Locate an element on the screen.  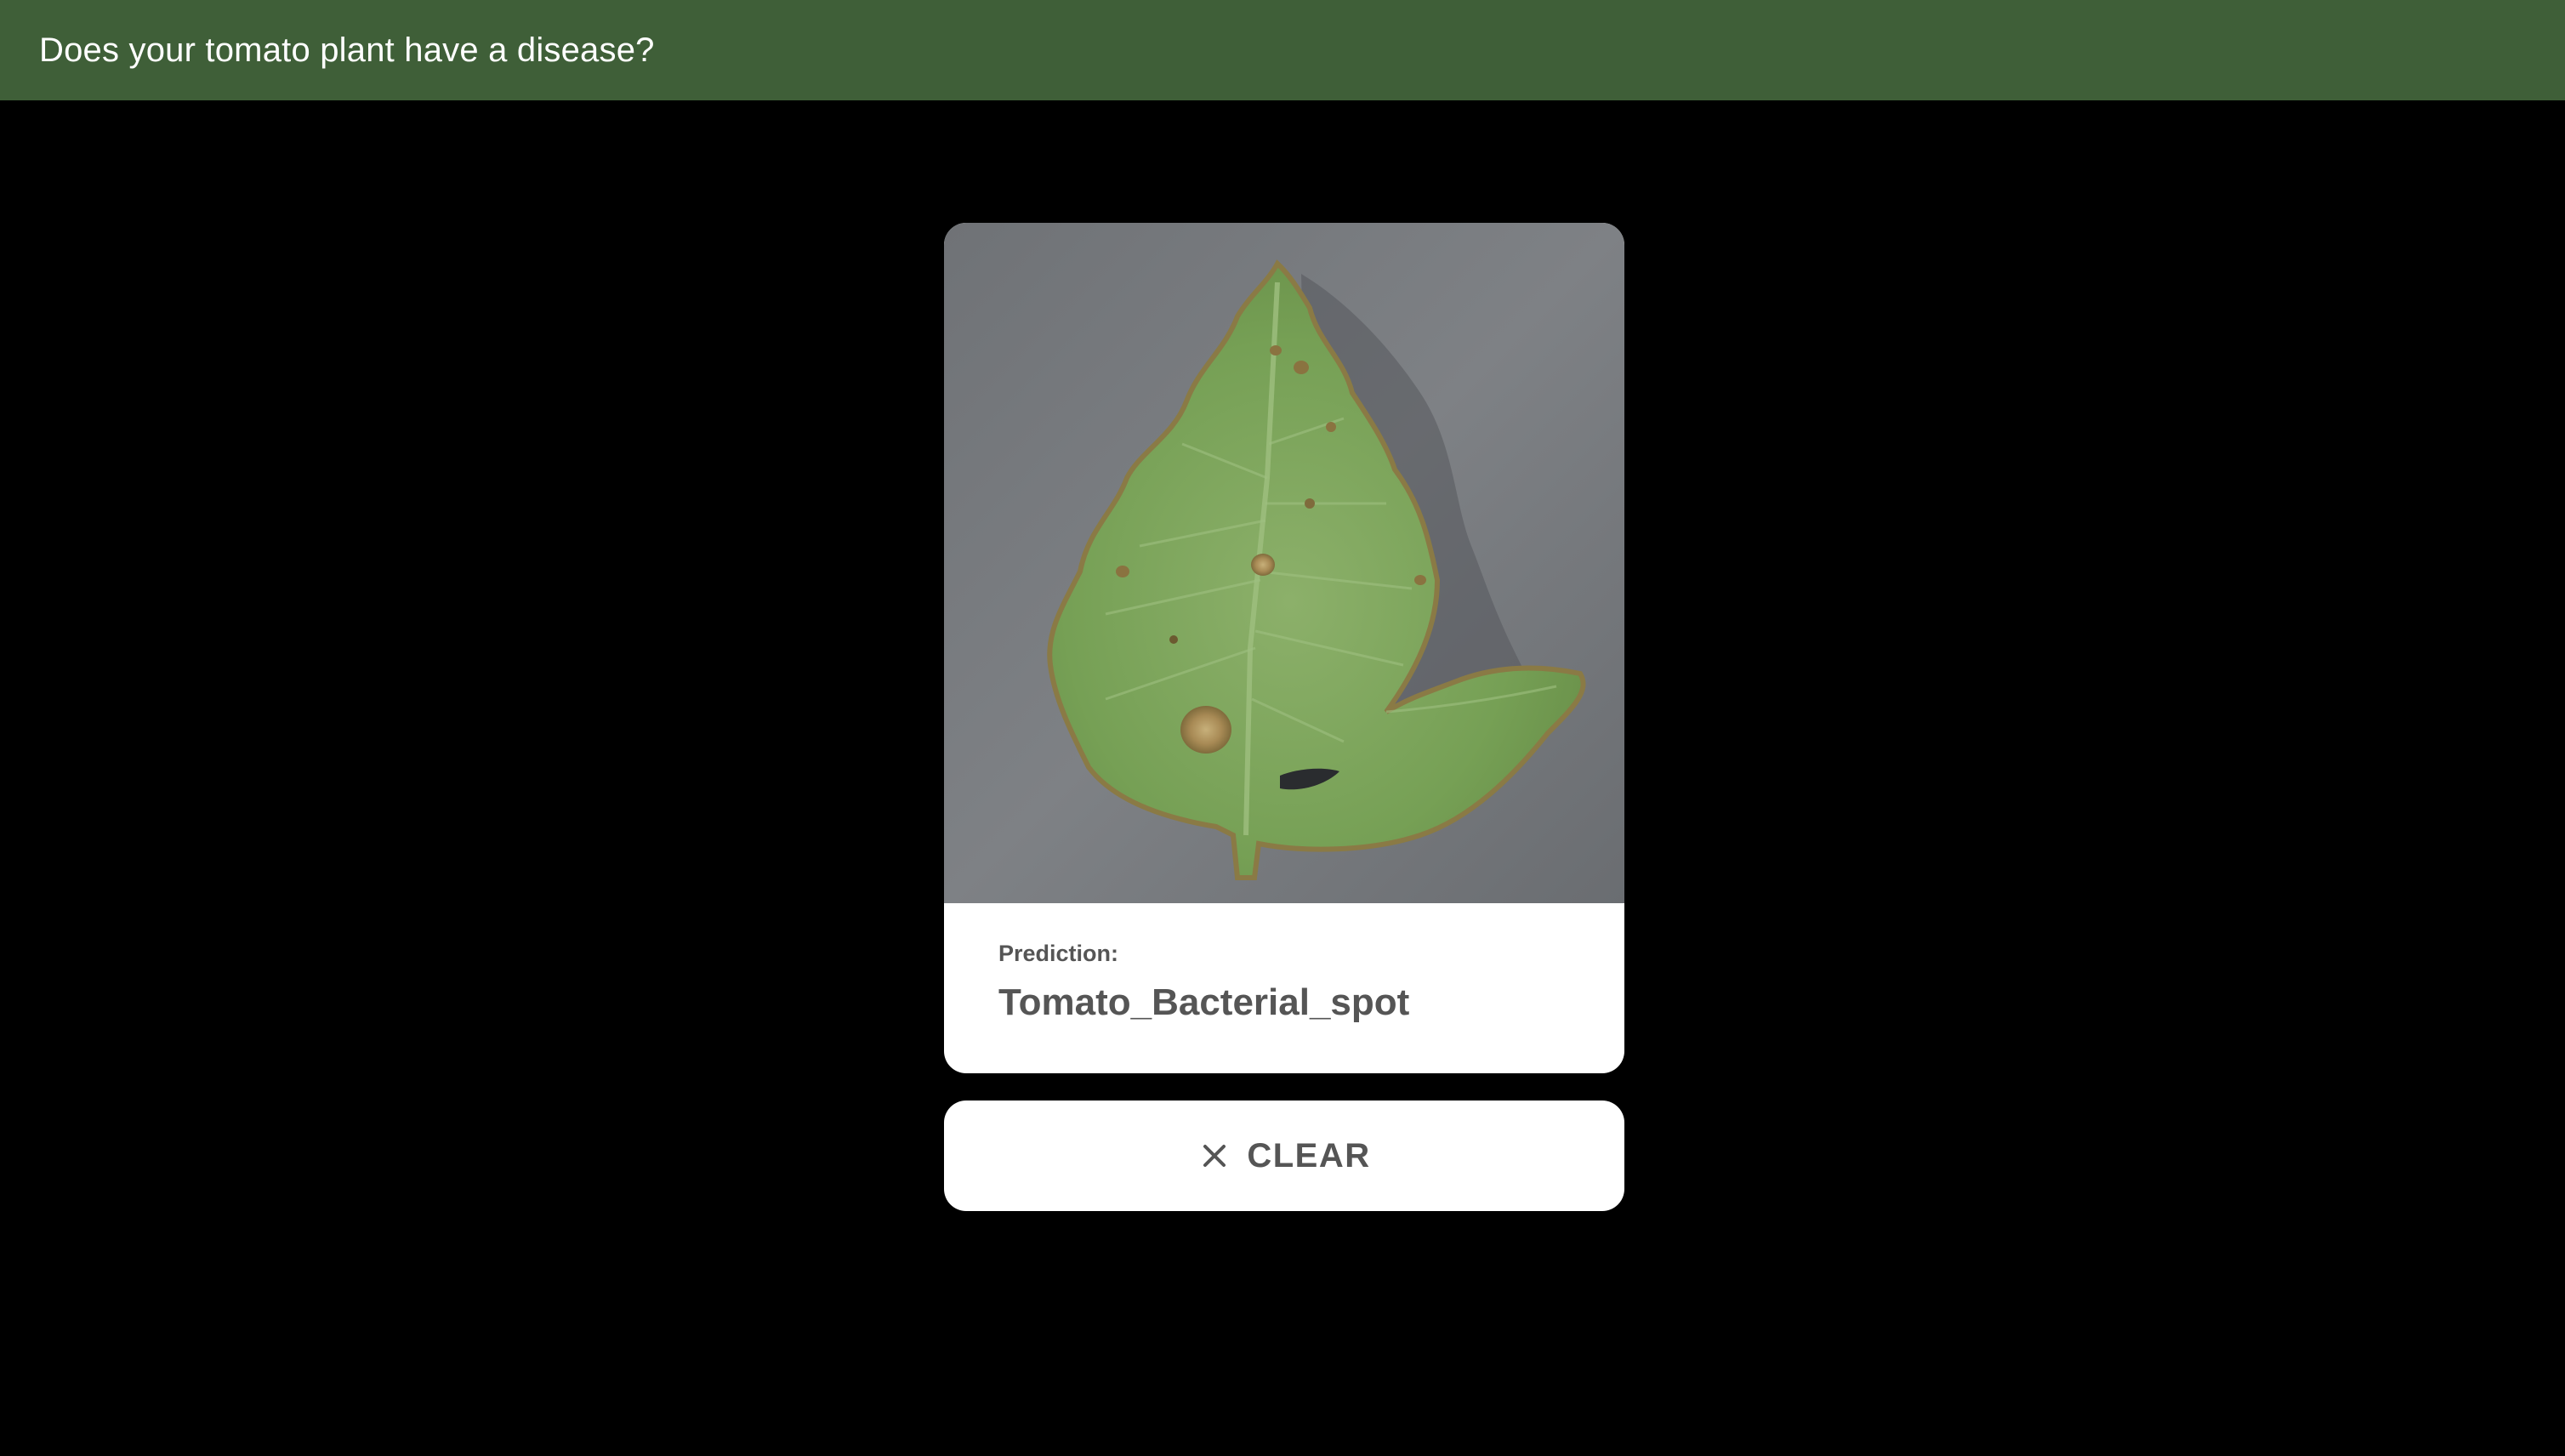
prediction-value: Tomato_Bacterial_spot is located at coordinates (1204, 1002).